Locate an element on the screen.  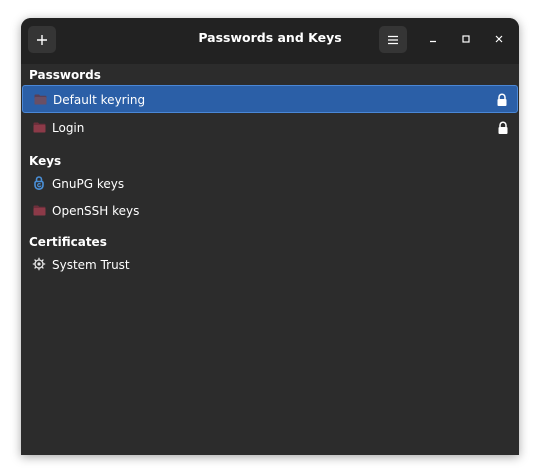
add-button is located at coordinates (42, 39).